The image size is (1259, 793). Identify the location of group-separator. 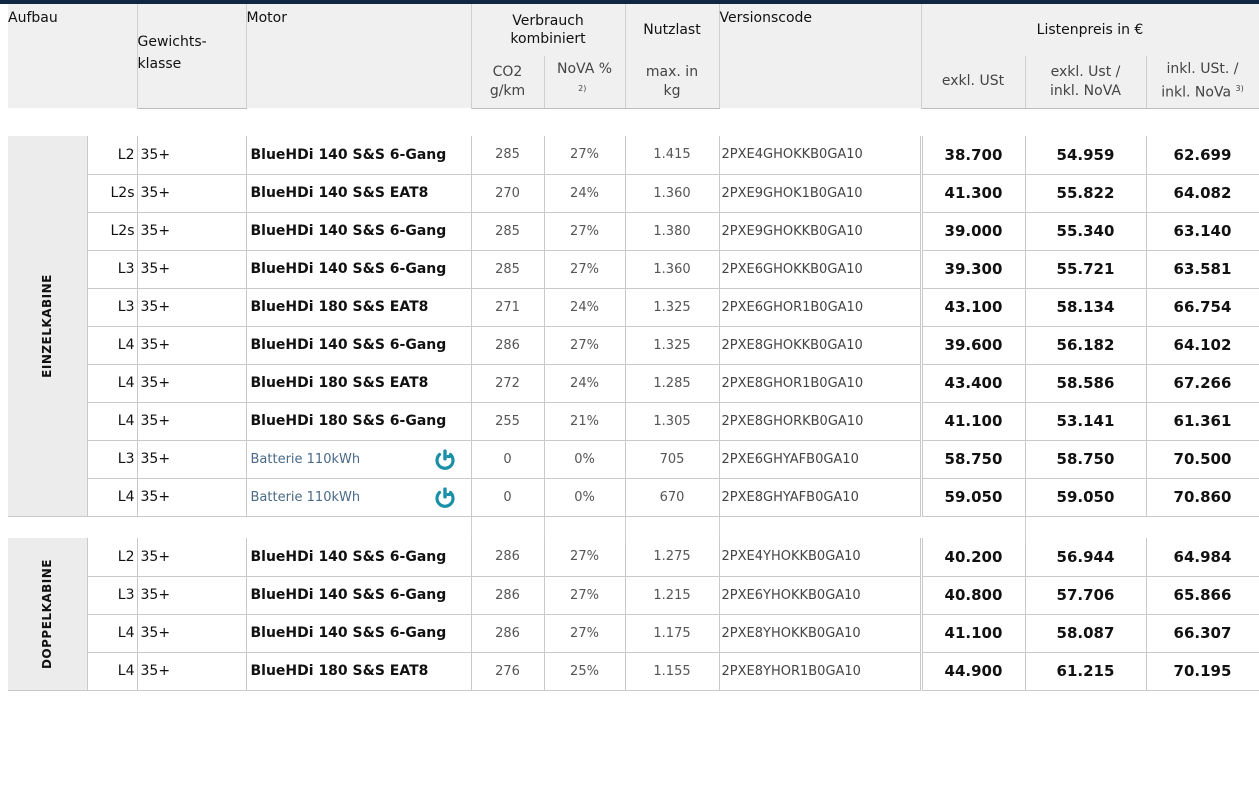
(633, 527).